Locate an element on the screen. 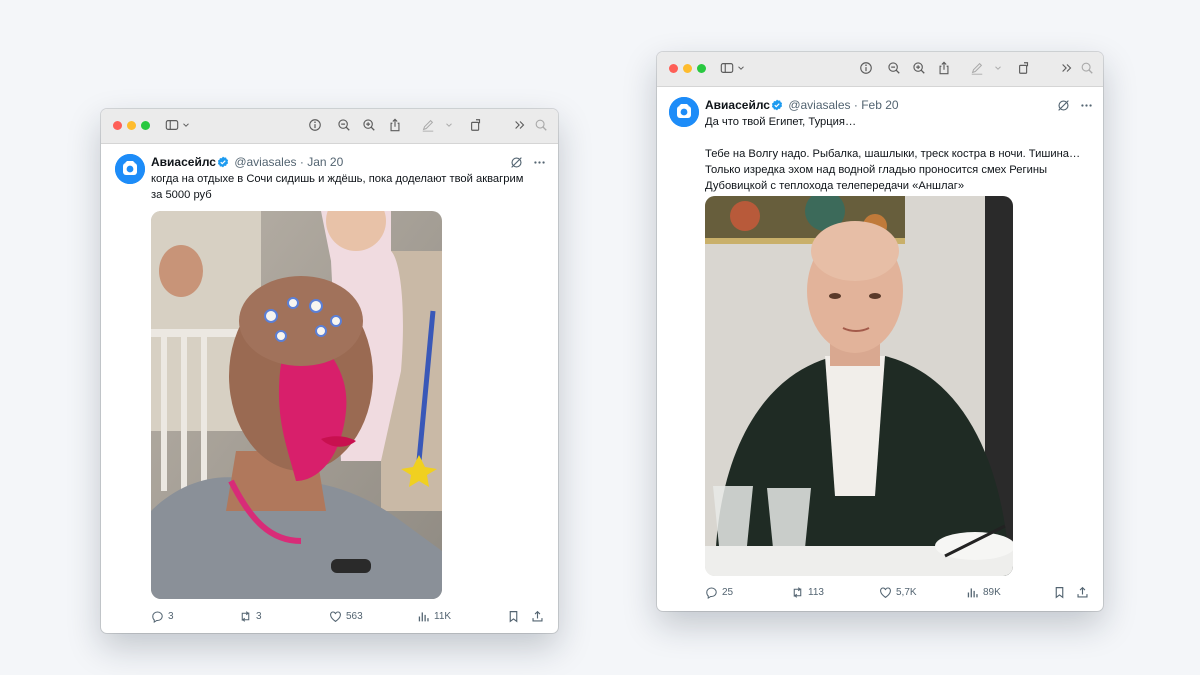  repost-button: 3 is located at coordinates (250, 616).